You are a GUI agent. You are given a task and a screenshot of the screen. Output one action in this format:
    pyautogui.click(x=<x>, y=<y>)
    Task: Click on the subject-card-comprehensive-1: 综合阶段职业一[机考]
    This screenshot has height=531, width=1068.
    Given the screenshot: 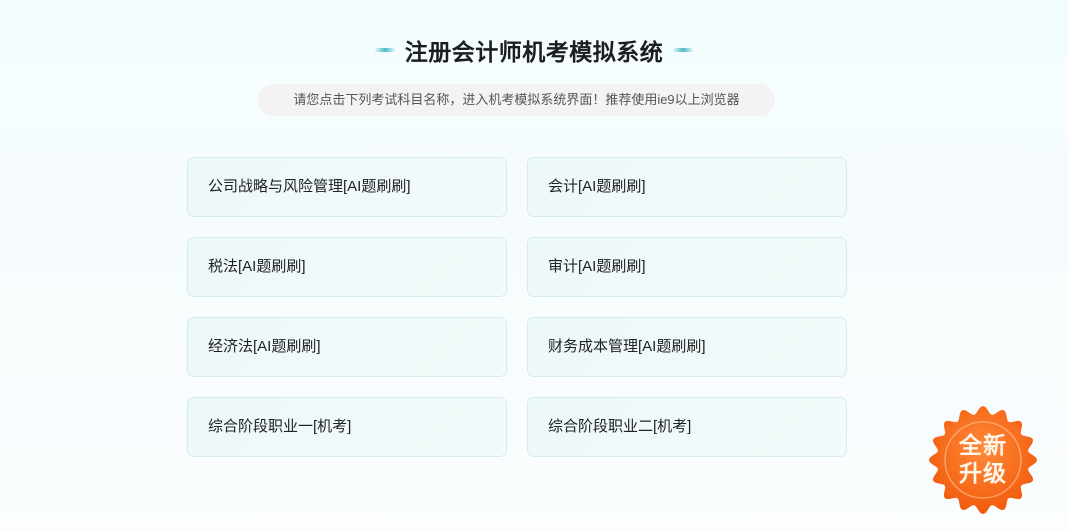 What is the action you would take?
    pyautogui.click(x=347, y=427)
    